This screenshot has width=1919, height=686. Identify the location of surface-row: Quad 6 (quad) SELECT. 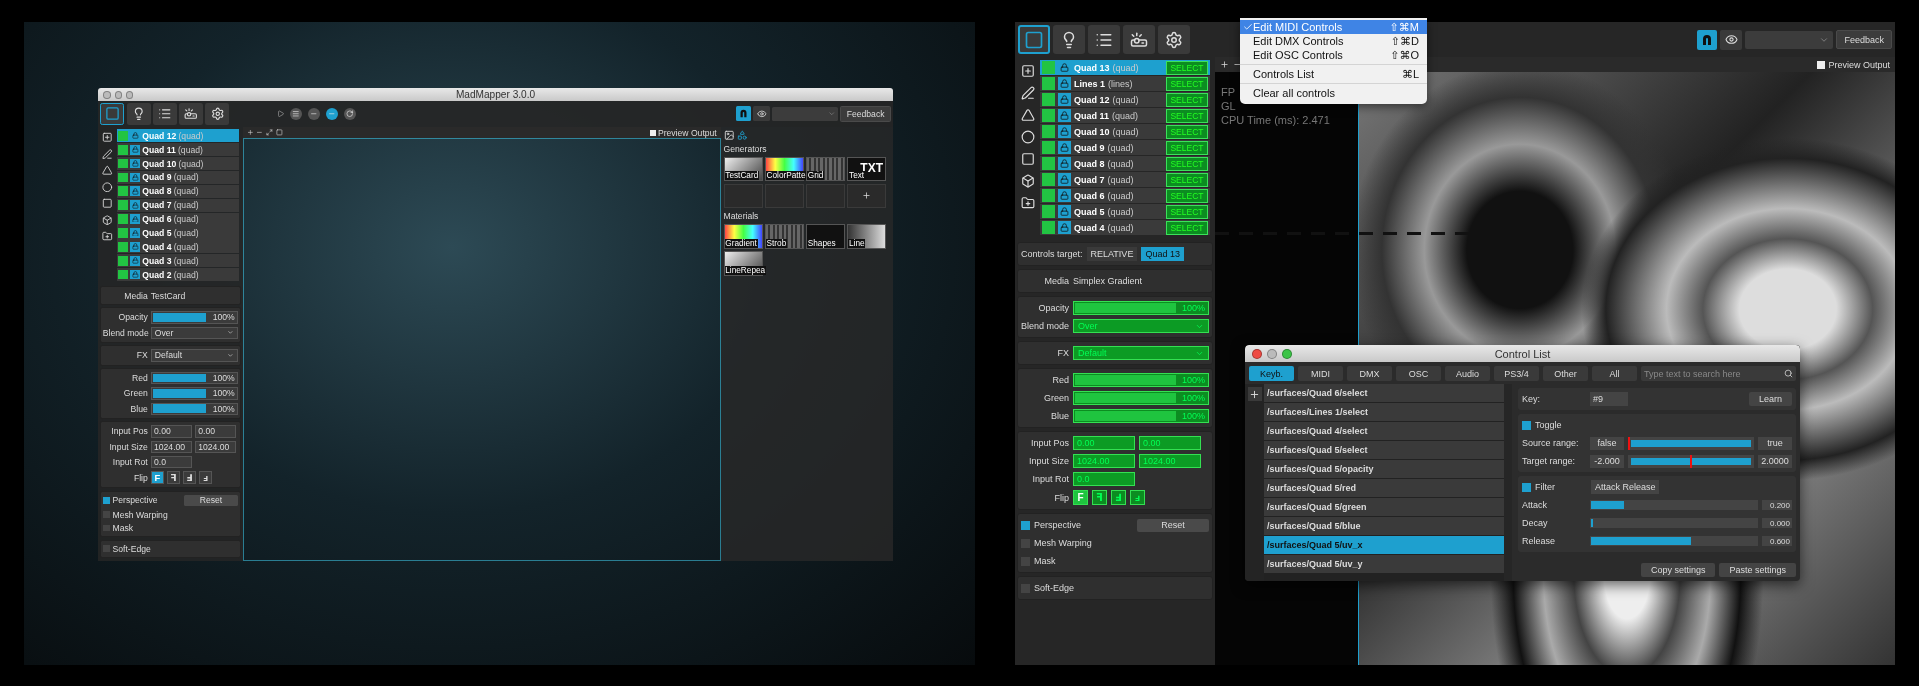
(1125, 195).